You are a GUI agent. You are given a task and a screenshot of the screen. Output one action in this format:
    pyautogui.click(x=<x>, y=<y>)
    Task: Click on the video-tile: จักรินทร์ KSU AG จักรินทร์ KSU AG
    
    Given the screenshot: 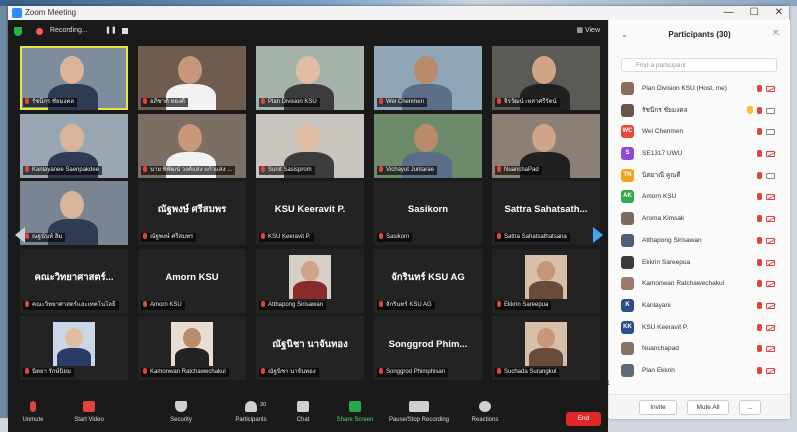 What is the action you would take?
    pyautogui.click(x=428, y=280)
    